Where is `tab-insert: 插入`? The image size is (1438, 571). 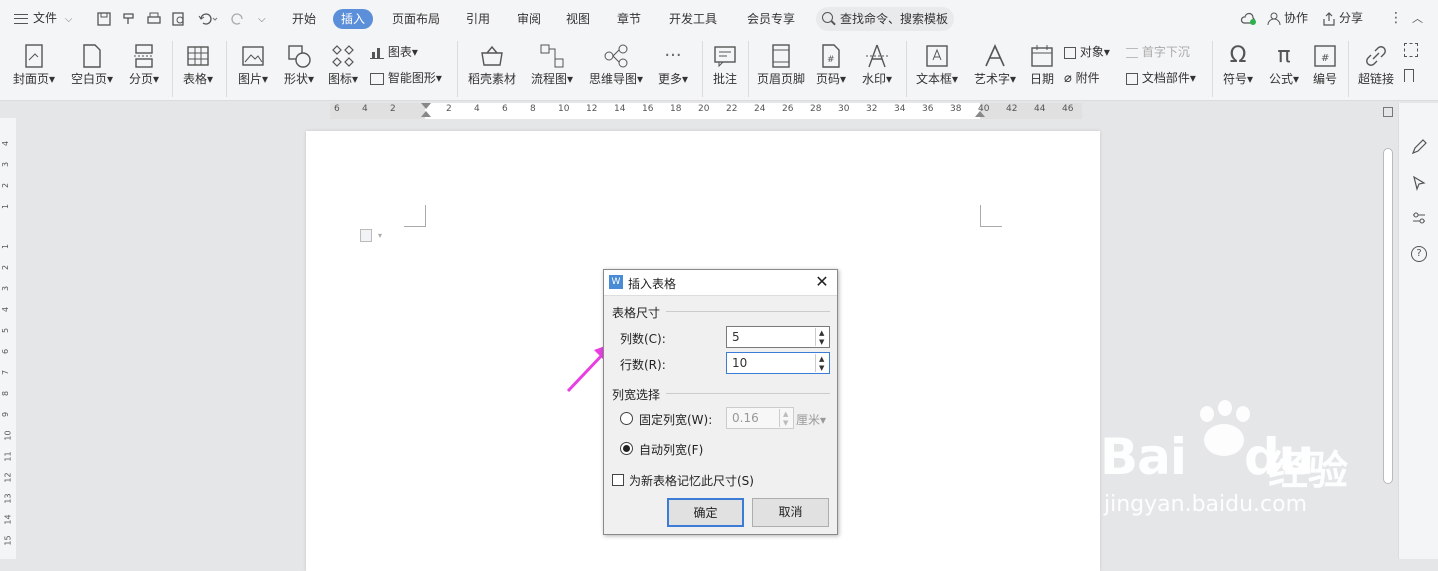
tab-insert: 插入 is located at coordinates (353, 19).